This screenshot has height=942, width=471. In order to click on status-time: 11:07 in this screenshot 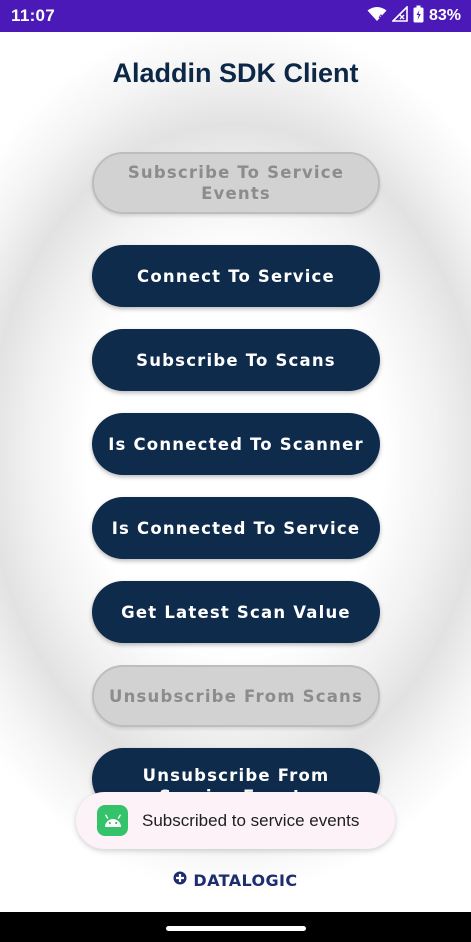, I will do `click(33, 15)`.